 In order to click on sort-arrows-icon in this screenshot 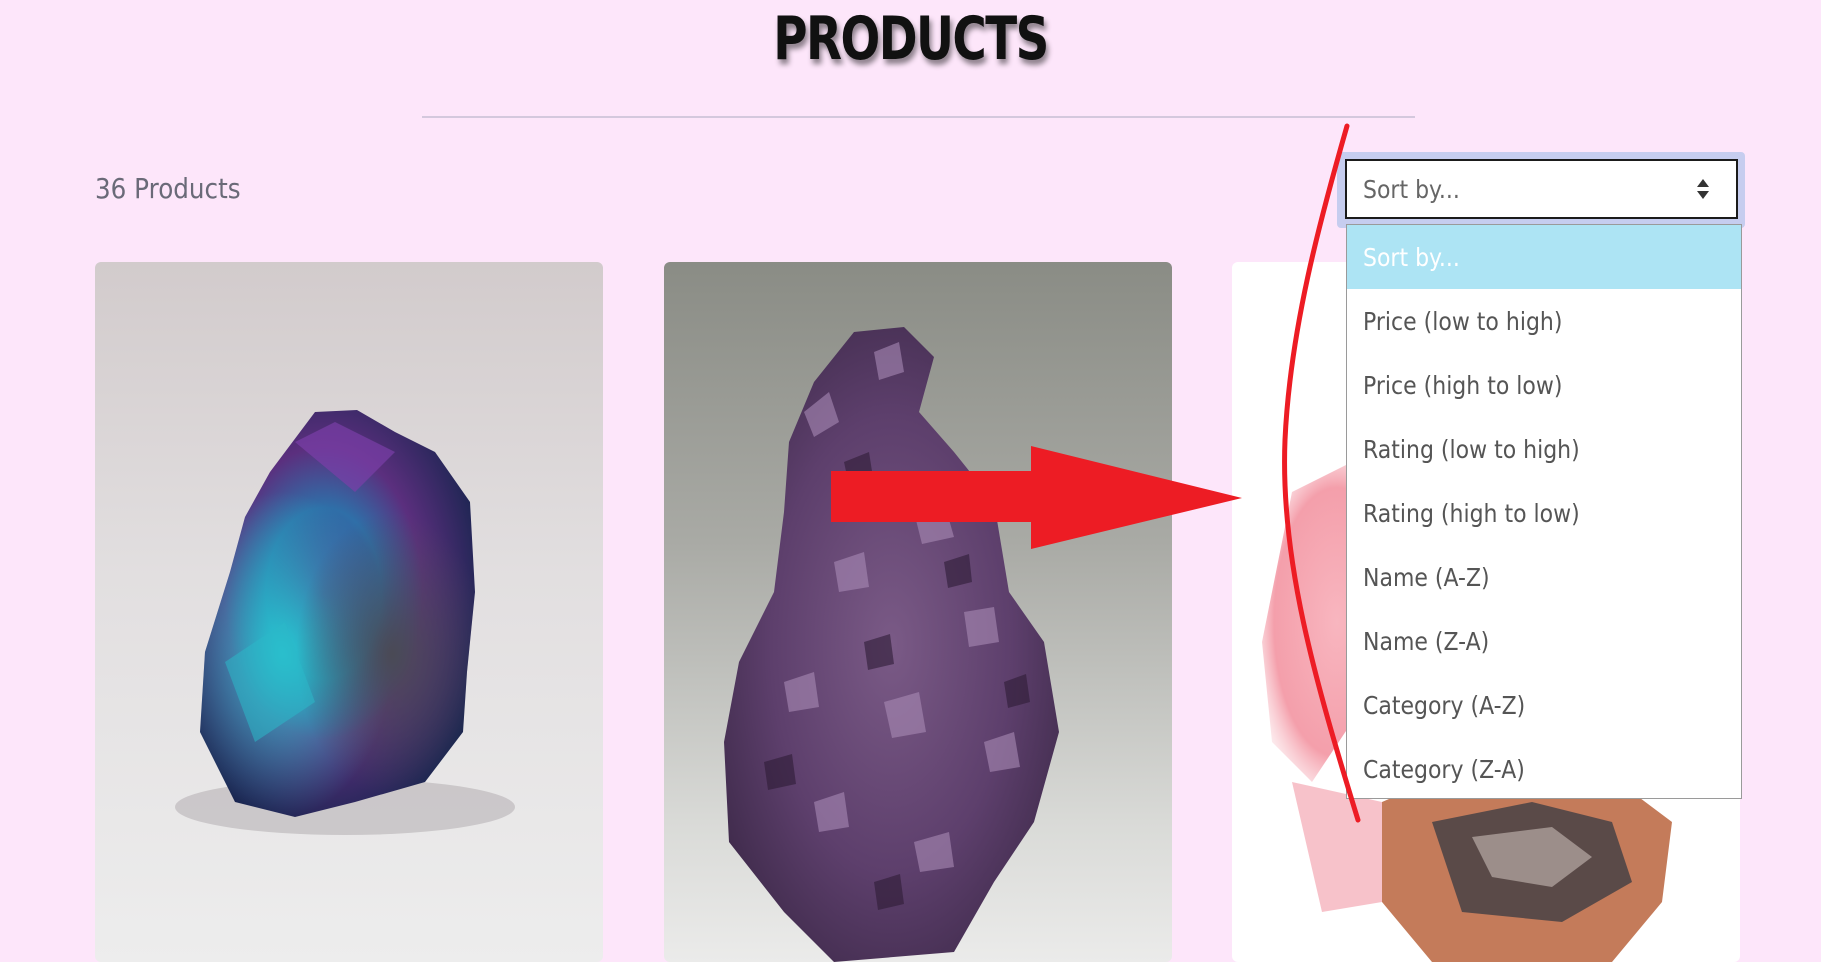, I will do `click(1703, 189)`.